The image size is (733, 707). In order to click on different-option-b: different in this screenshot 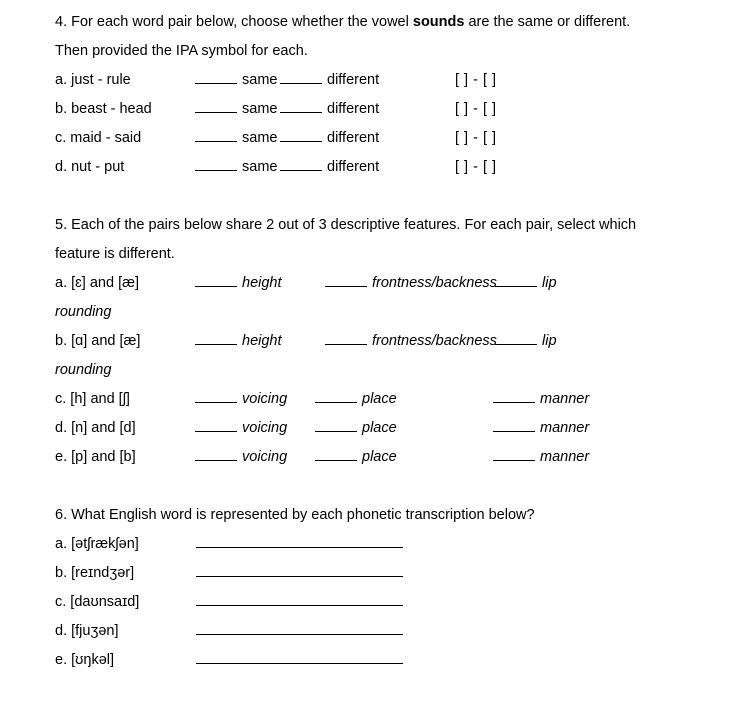, I will do `click(367, 109)`.